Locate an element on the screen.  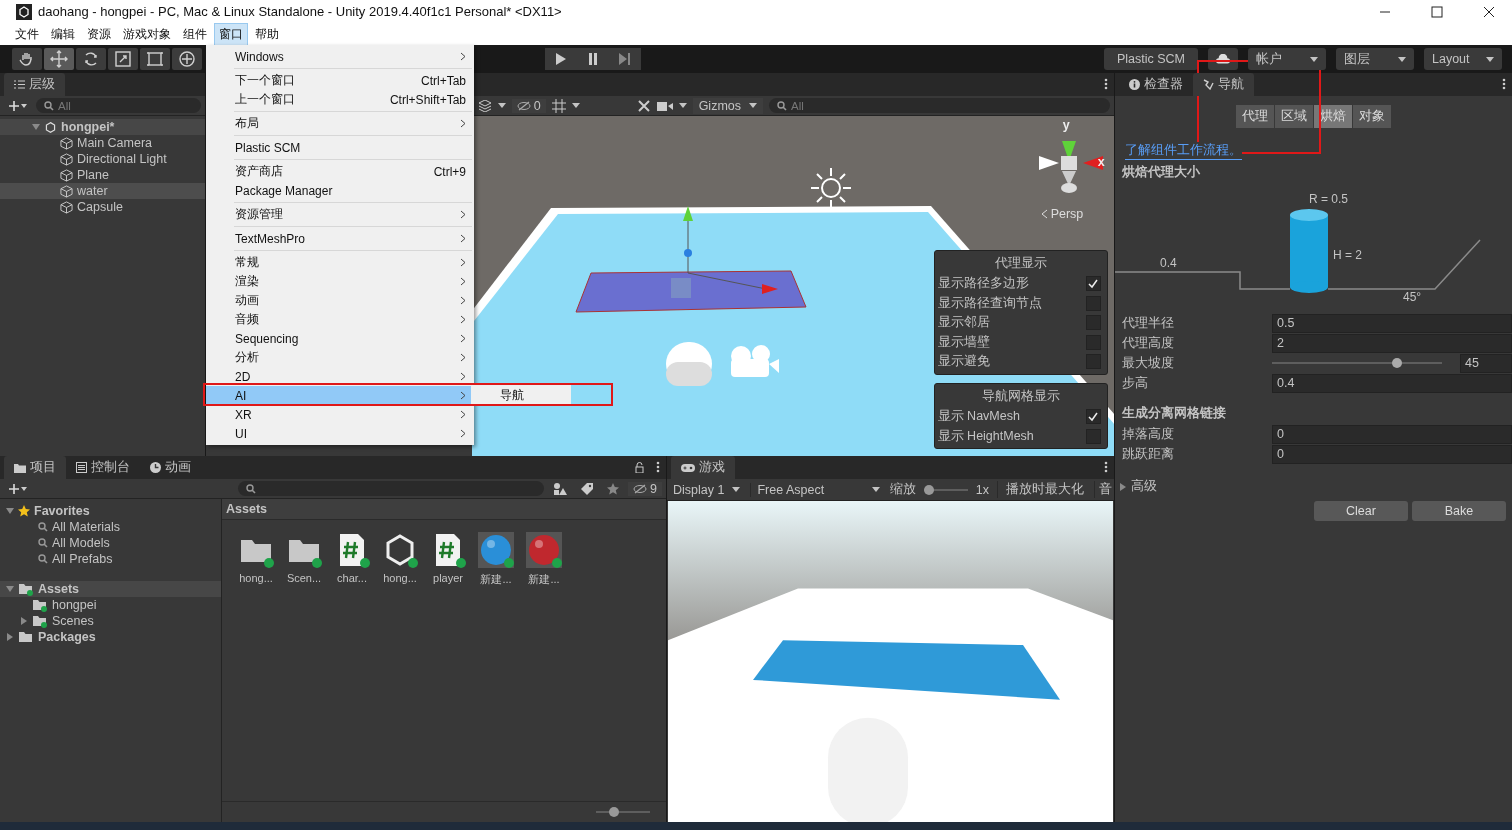
scene-row: hongpei* is located at coordinates (102, 127).